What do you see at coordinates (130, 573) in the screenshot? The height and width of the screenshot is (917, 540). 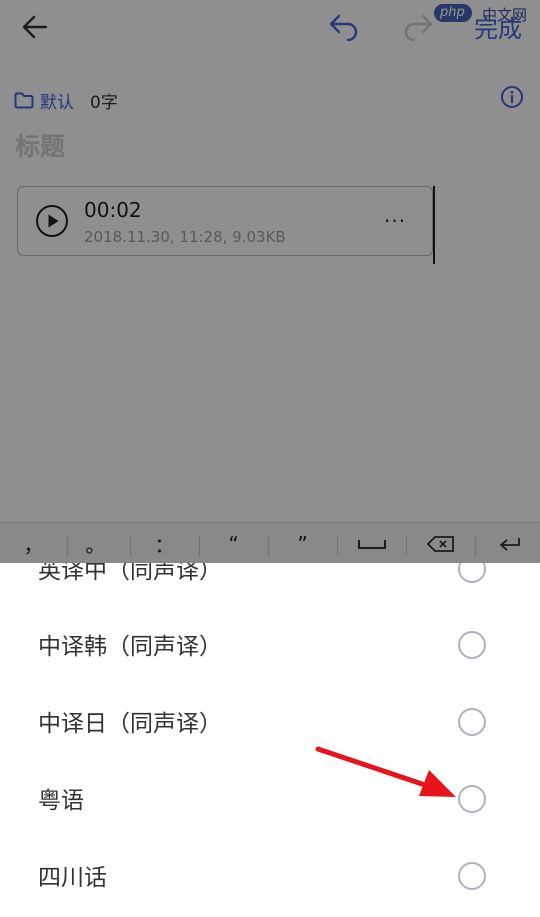 I see `language-option-label: 英译中（同声译）` at bounding box center [130, 573].